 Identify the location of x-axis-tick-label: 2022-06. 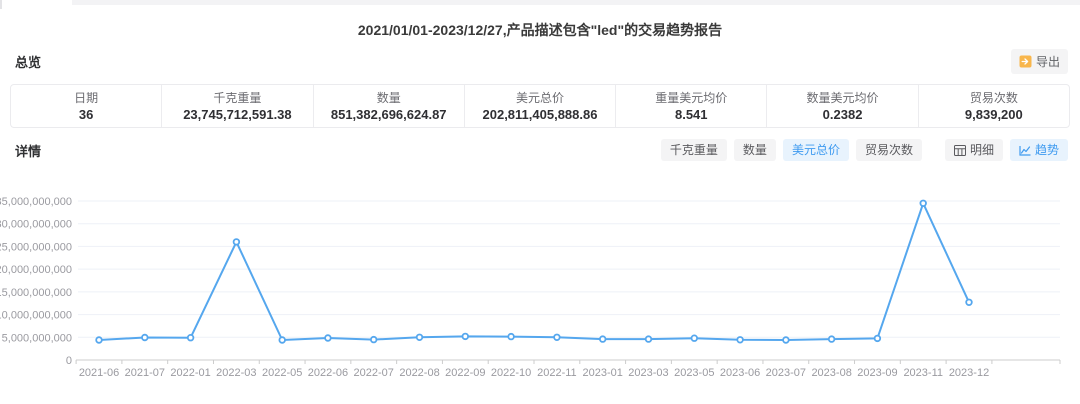
(328, 373).